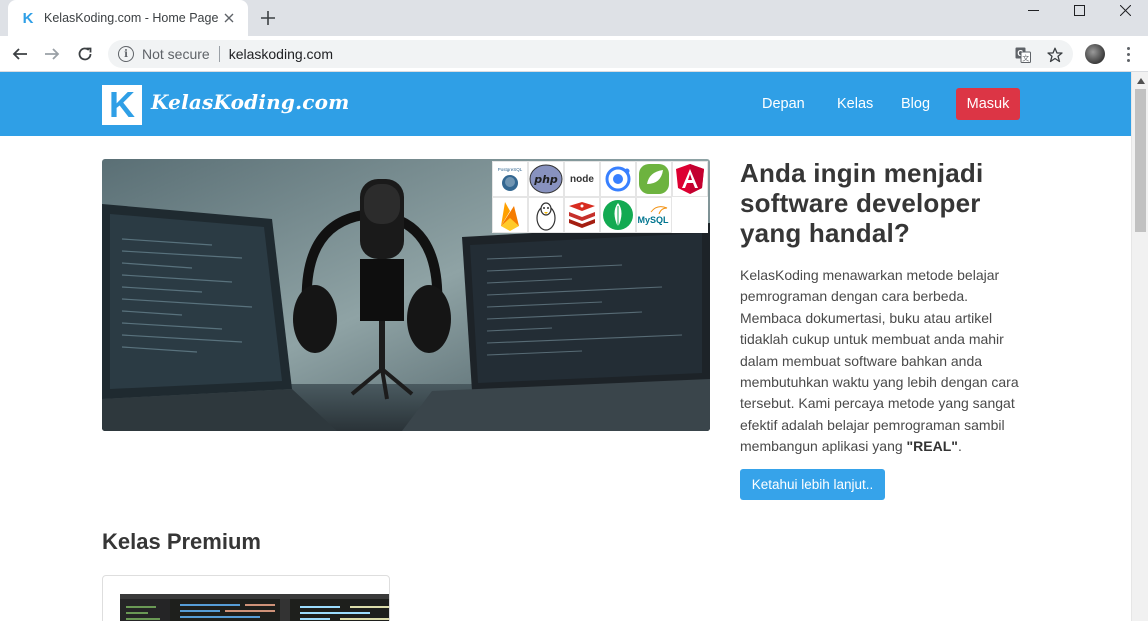 This screenshot has width=1148, height=621. I want to click on php-label: php, so click(545, 179).